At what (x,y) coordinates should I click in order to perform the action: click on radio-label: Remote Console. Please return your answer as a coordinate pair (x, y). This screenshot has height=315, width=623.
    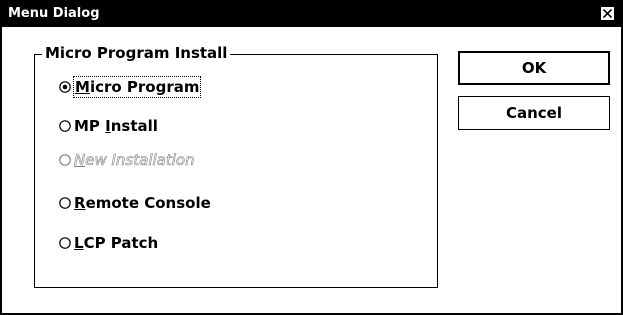
    Looking at the image, I should click on (142, 203).